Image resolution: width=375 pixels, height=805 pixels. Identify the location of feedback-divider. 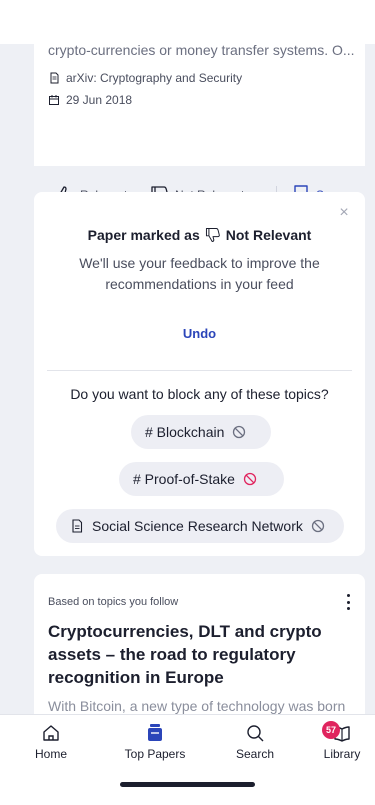
(199, 370).